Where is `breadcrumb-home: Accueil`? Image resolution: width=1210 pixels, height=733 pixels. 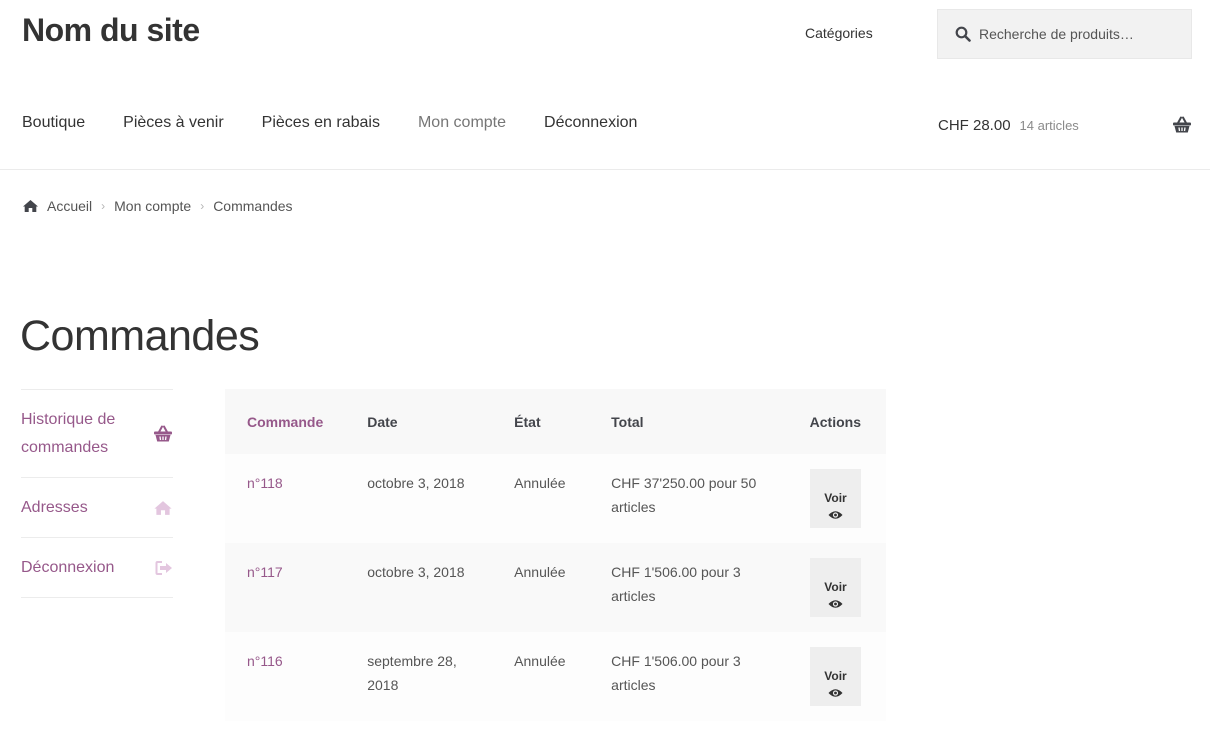
breadcrumb-home: Accueil is located at coordinates (69, 206).